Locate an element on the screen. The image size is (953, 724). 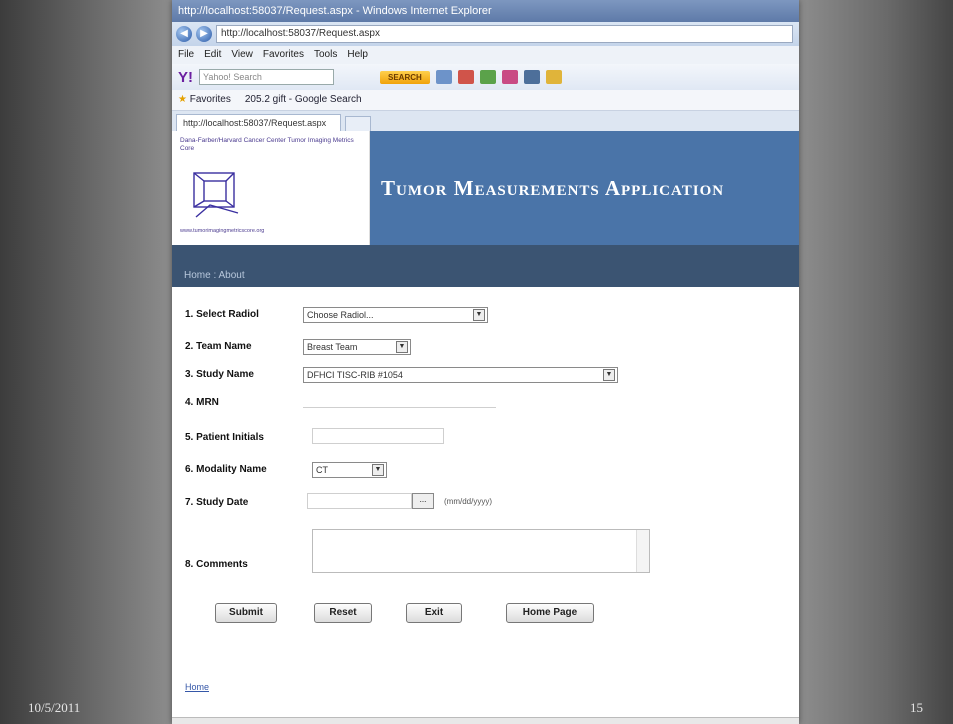
textarea-scrollbar is located at coordinates (642, 551).